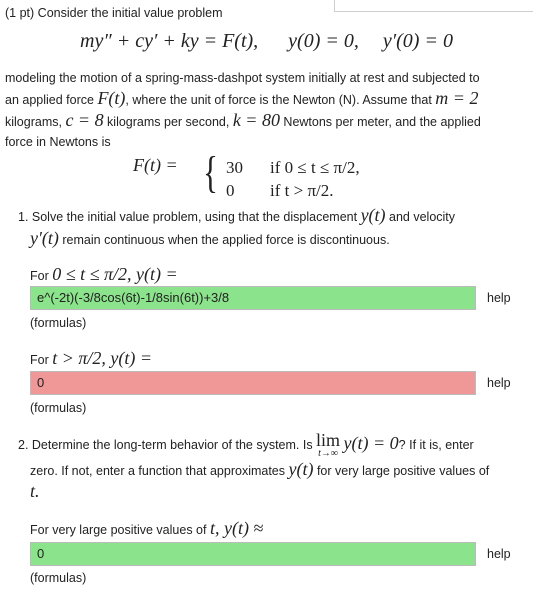  What do you see at coordinates (433, 6) in the screenshot?
I see `top-right-box` at bounding box center [433, 6].